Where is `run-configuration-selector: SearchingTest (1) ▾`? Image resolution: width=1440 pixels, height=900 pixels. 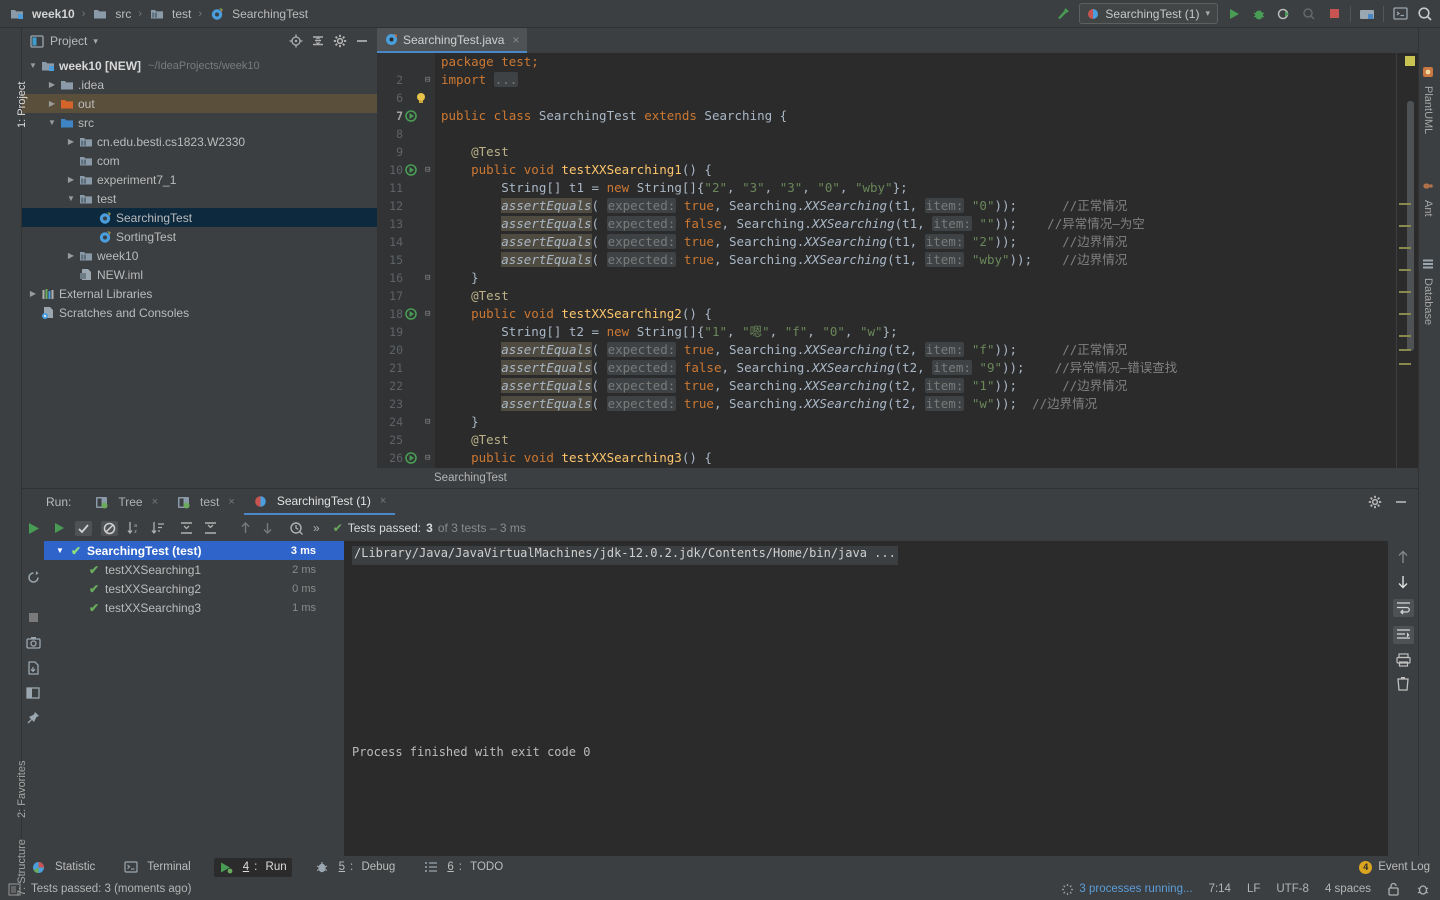 run-configuration-selector: SearchingTest (1) ▾ is located at coordinates (1148, 13).